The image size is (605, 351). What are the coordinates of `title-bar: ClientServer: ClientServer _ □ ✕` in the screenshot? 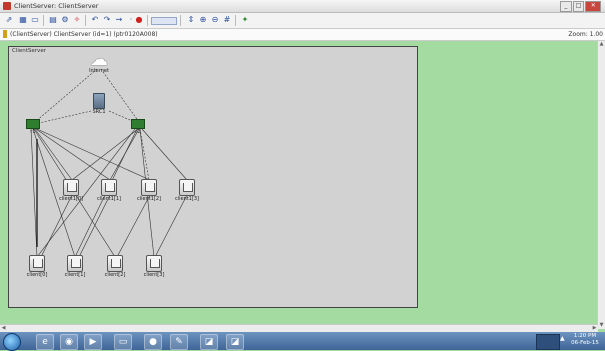 It's located at (302, 6).